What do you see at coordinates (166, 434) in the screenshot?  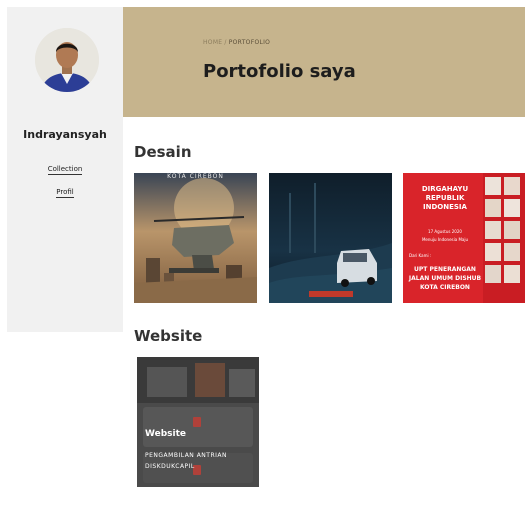 I see `website-card-title: Website` at bounding box center [166, 434].